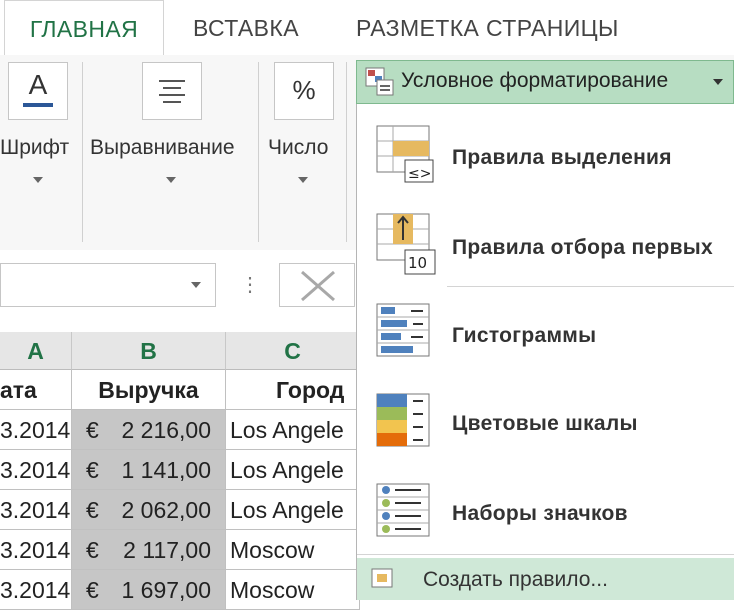 This screenshot has width=734, height=610. Describe the element at coordinates (166, 590) in the screenshot. I see `cell-value: 1 697,00` at that location.